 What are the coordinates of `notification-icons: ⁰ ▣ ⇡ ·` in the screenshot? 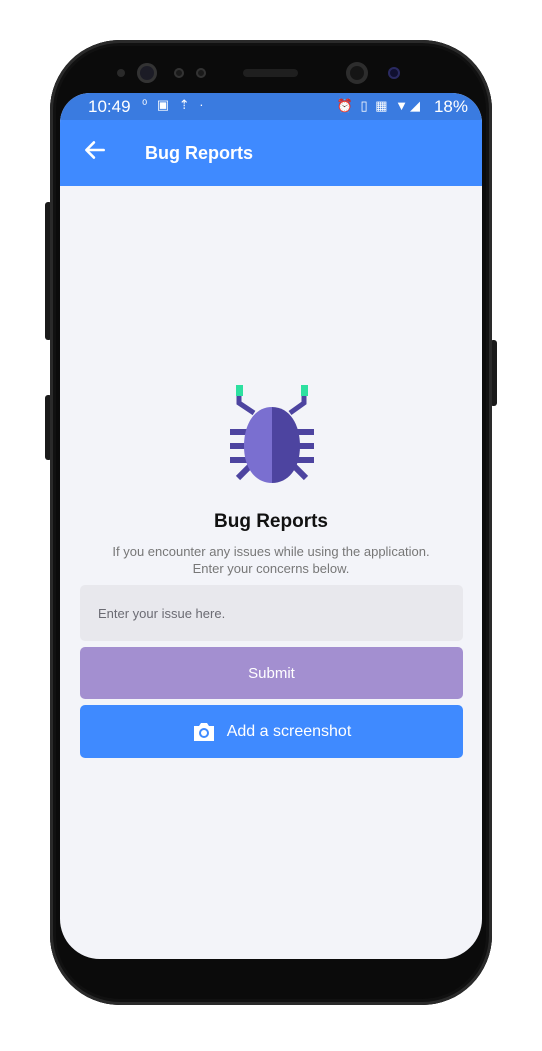 It's located at (174, 104).